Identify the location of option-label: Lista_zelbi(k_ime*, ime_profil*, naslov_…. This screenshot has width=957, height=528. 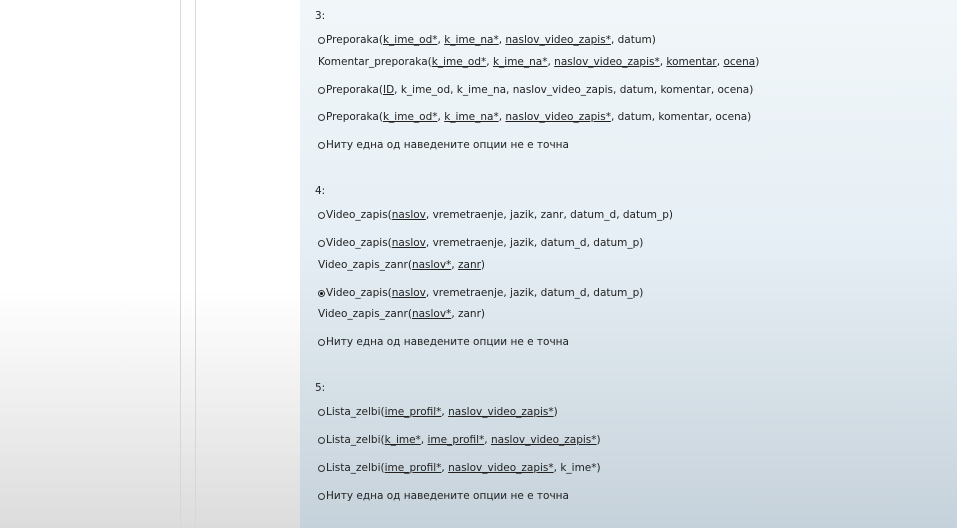
(463, 440).